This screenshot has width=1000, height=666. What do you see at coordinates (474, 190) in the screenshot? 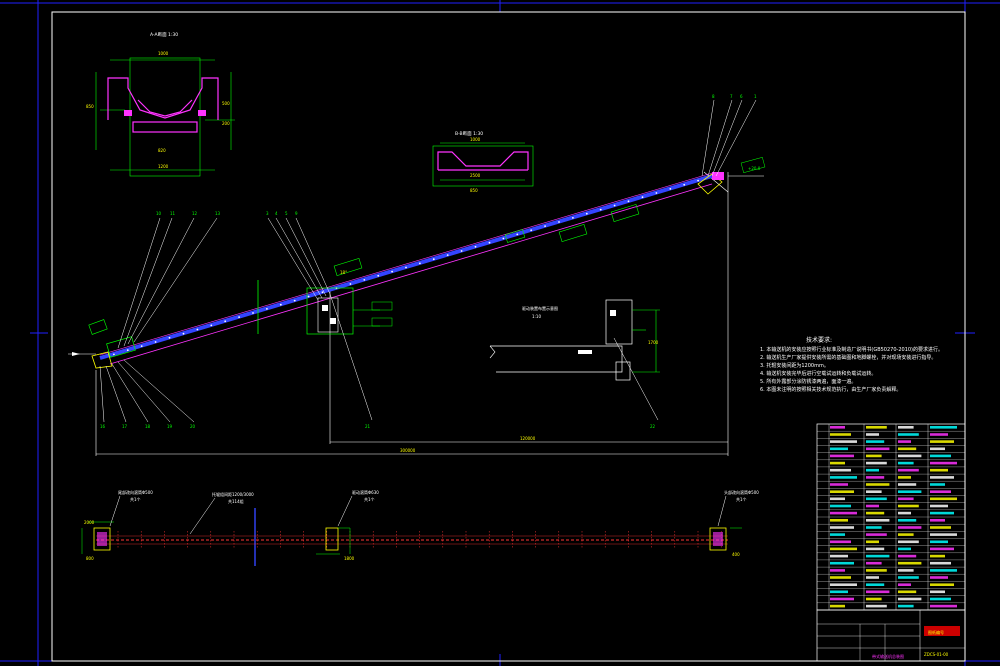
I see `bb-dim-bottom: 850` at bounding box center [474, 190].